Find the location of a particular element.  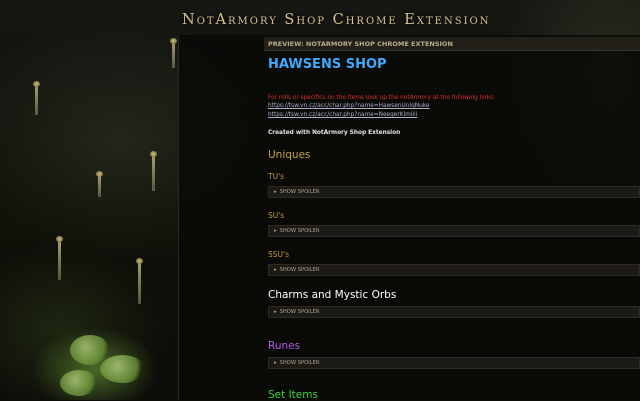

created-with-text: Created with NotArmory Shop Extension is located at coordinates (334, 133).